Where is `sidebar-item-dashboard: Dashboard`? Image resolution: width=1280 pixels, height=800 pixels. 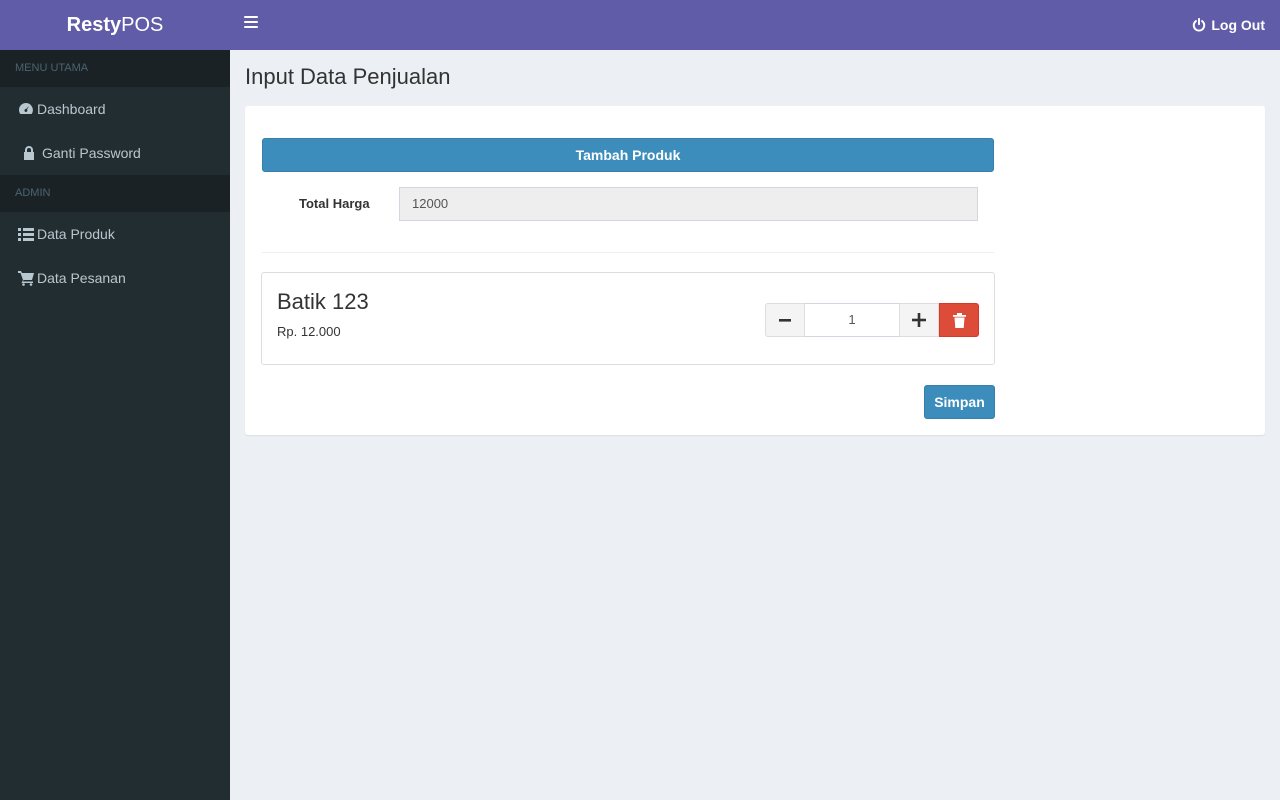 sidebar-item-dashboard: Dashboard is located at coordinates (115, 109).